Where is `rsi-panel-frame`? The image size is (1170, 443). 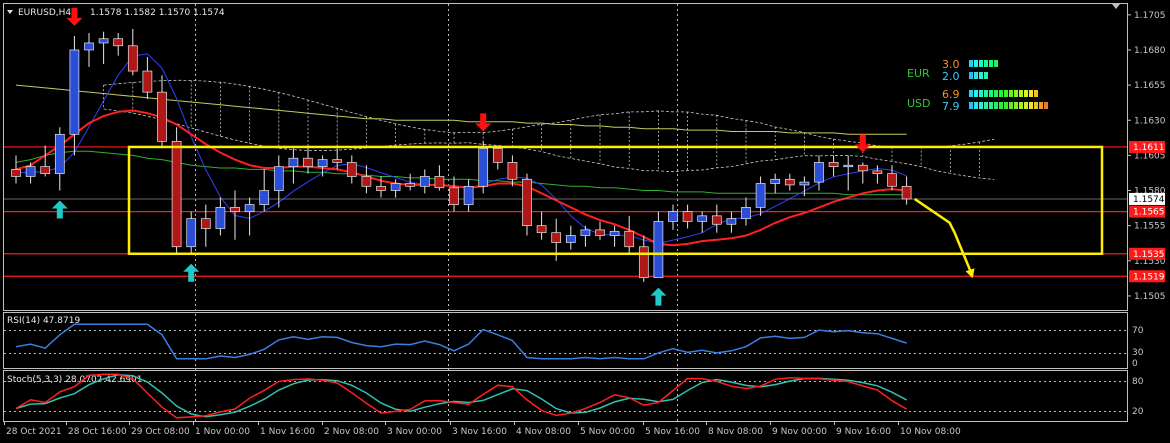
rsi-panel-frame is located at coordinates (565, 340).